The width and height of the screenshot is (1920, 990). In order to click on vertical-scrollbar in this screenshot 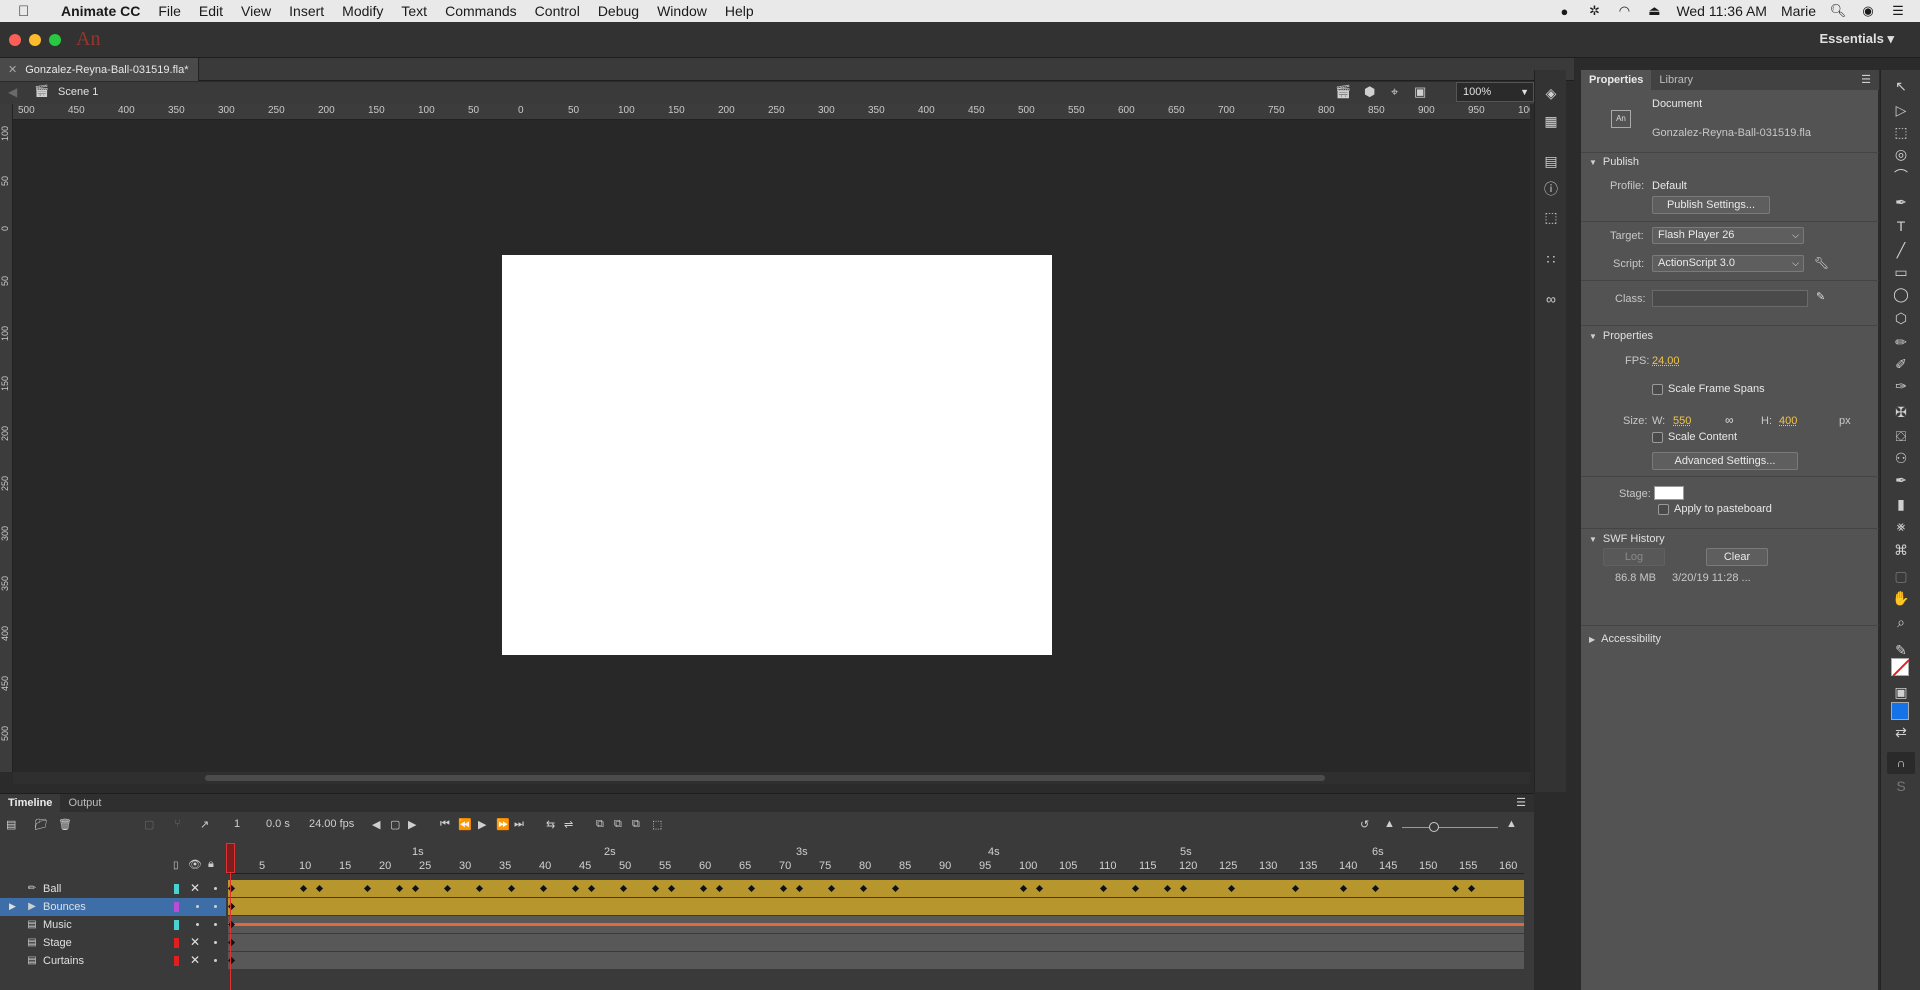, I will do `click(1527, 446)`.